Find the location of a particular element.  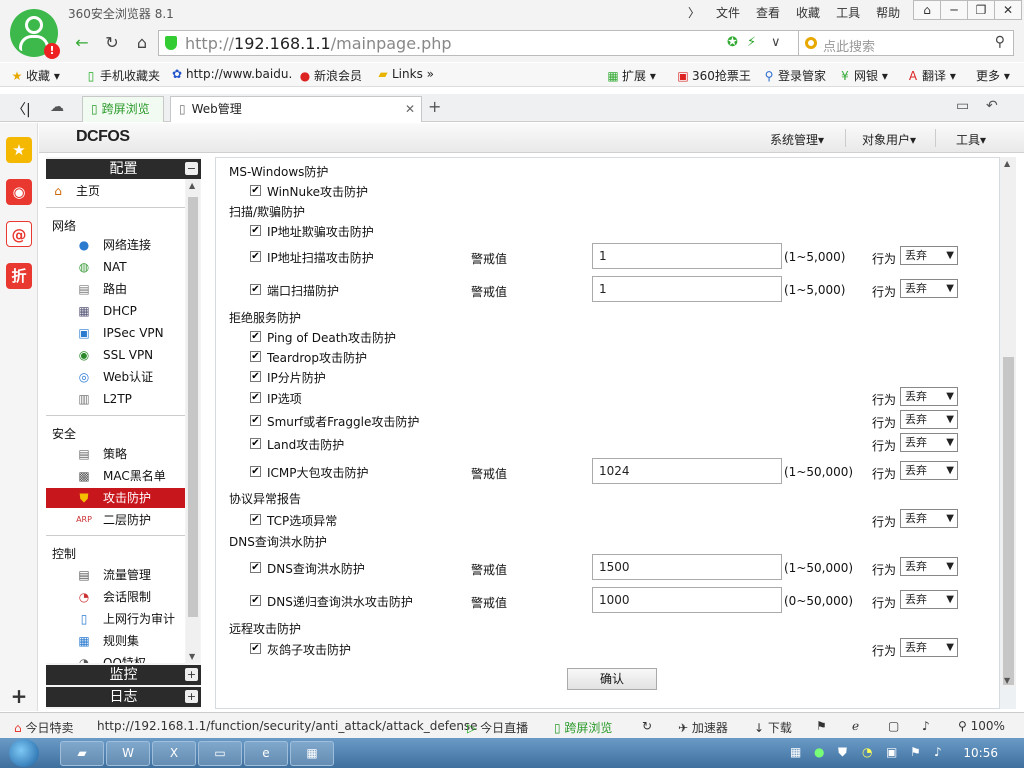

bookmark-sina: ● 新浪会员 is located at coordinates (330, 75).